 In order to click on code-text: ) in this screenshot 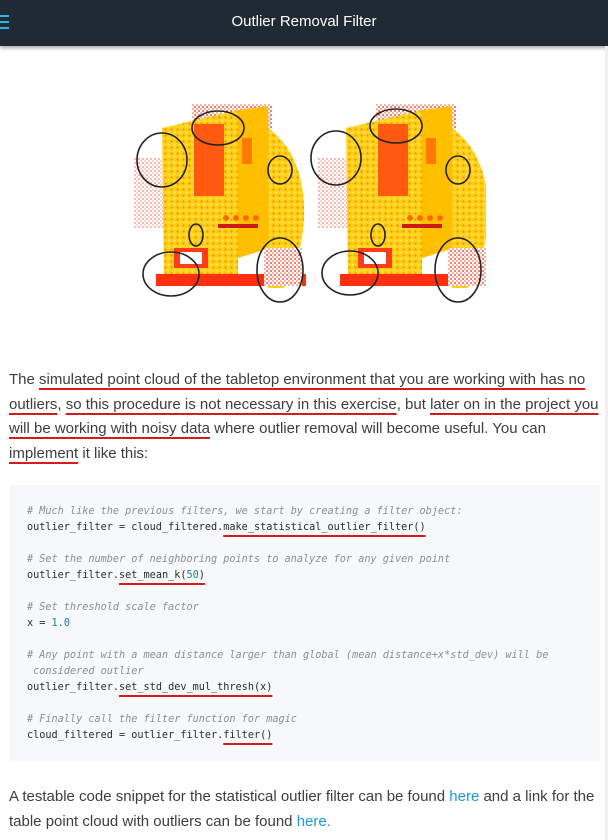, I will do `click(201, 575)`.